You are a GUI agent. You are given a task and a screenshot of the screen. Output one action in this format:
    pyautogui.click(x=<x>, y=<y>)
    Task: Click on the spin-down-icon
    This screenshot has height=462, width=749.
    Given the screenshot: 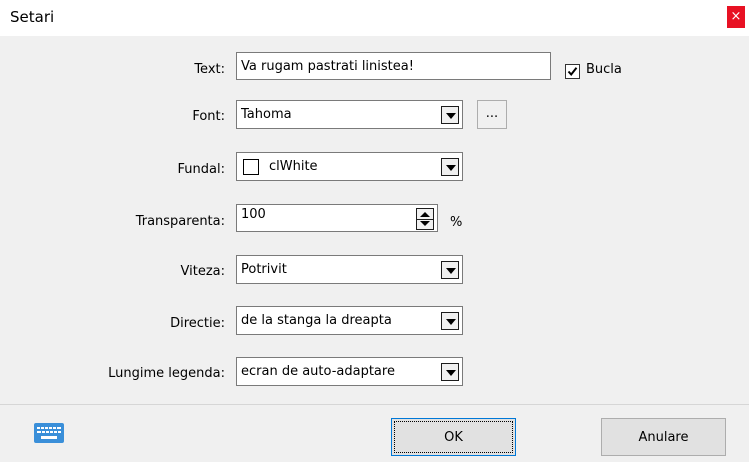 What is the action you would take?
    pyautogui.click(x=425, y=223)
    